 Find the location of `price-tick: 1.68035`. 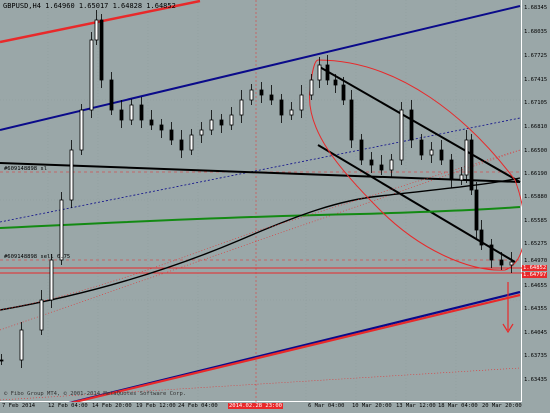

price-tick: 1.68035 is located at coordinates (536, 32).